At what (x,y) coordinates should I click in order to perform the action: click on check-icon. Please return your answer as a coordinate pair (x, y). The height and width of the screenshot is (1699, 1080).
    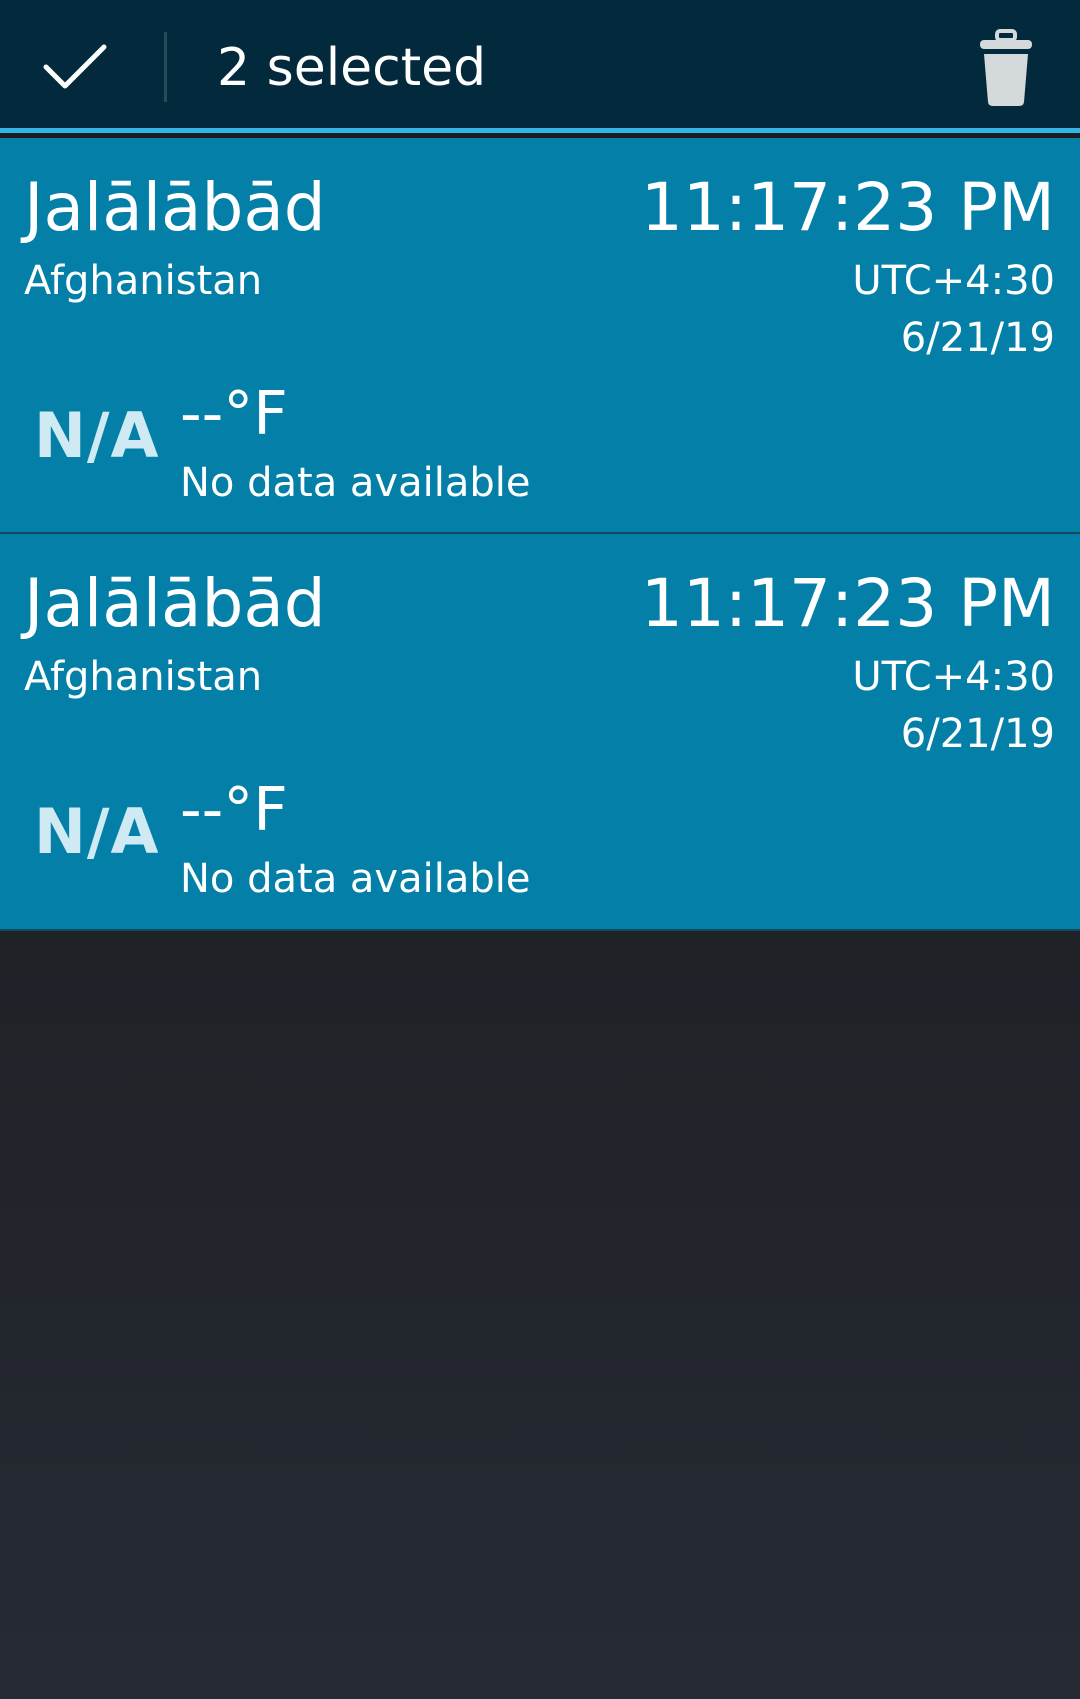
    Looking at the image, I should click on (75, 66).